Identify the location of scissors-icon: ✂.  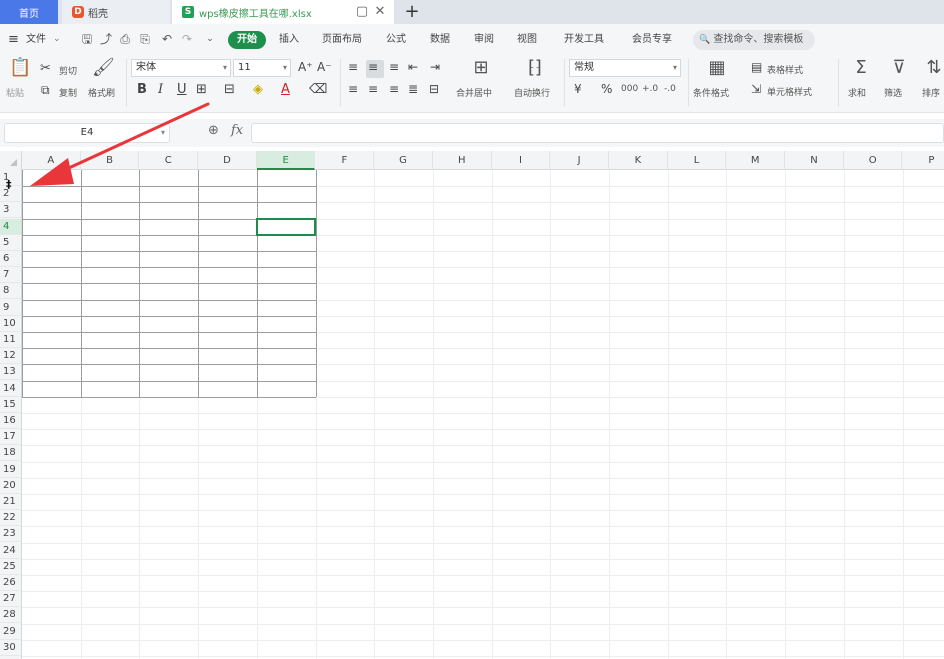
(45, 68).